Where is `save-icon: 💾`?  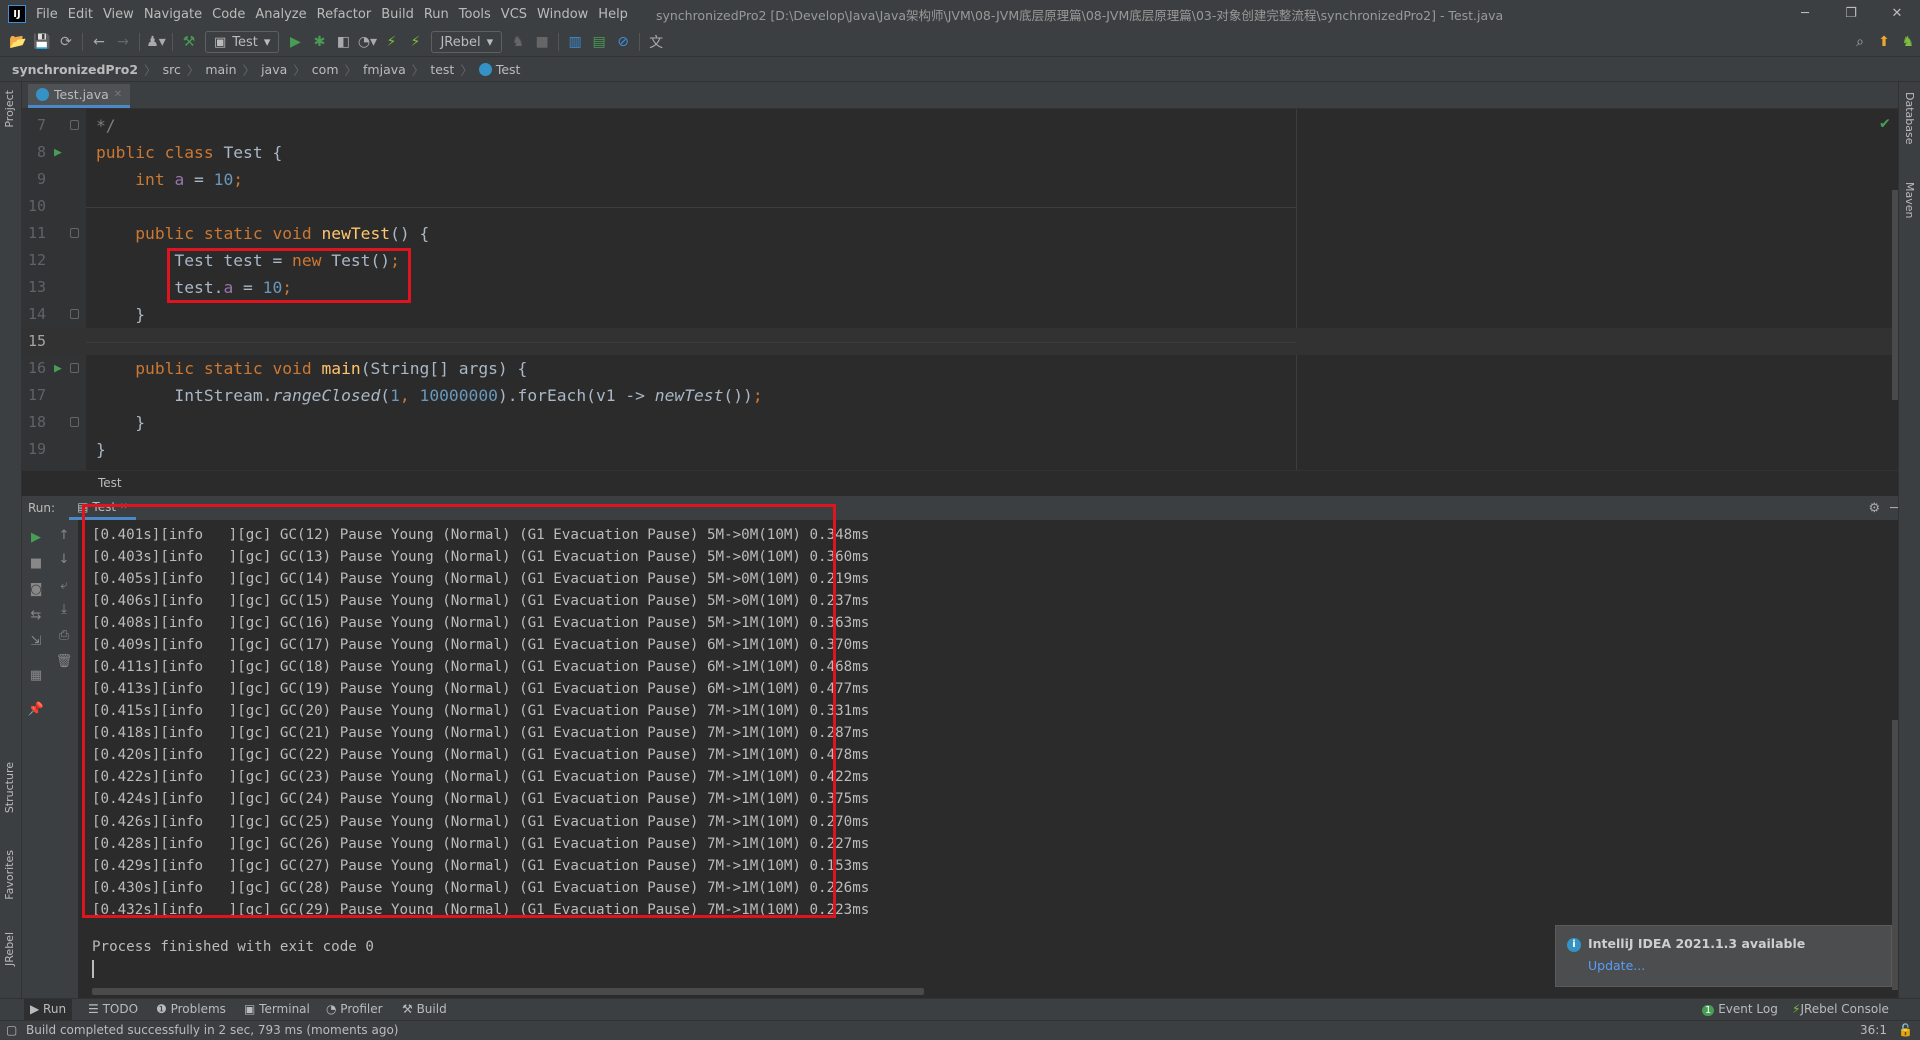 save-icon: 💾 is located at coordinates (42, 42).